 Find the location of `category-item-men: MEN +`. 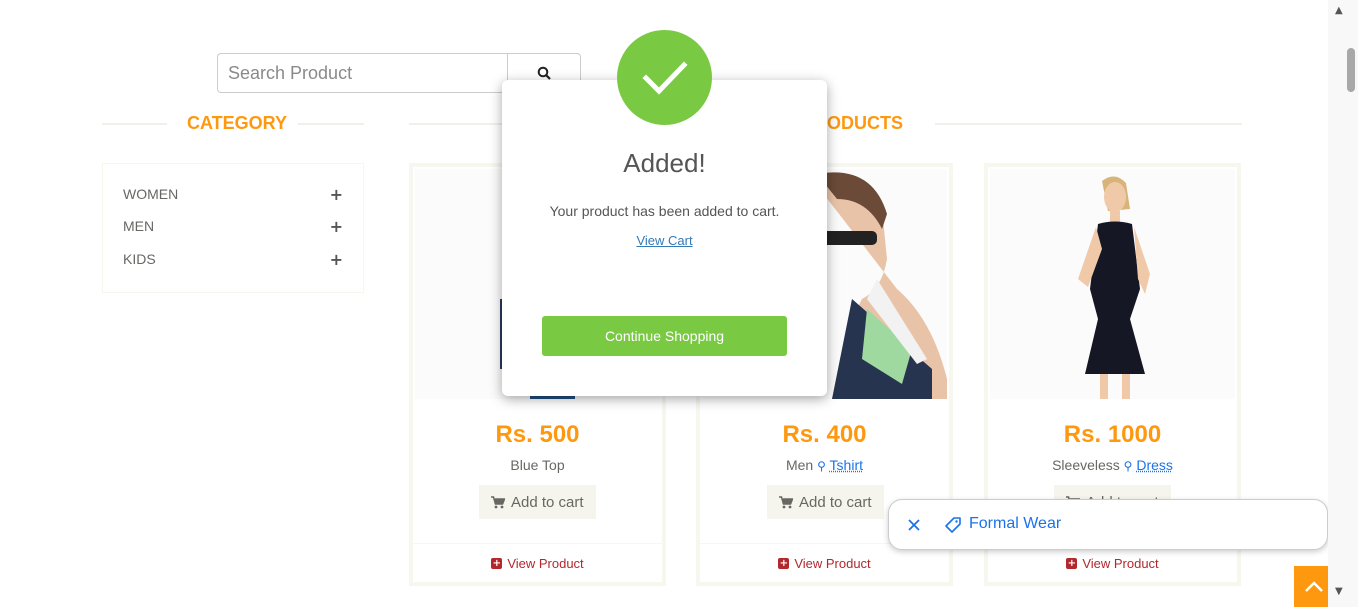

category-item-men: MEN + is located at coordinates (233, 226).